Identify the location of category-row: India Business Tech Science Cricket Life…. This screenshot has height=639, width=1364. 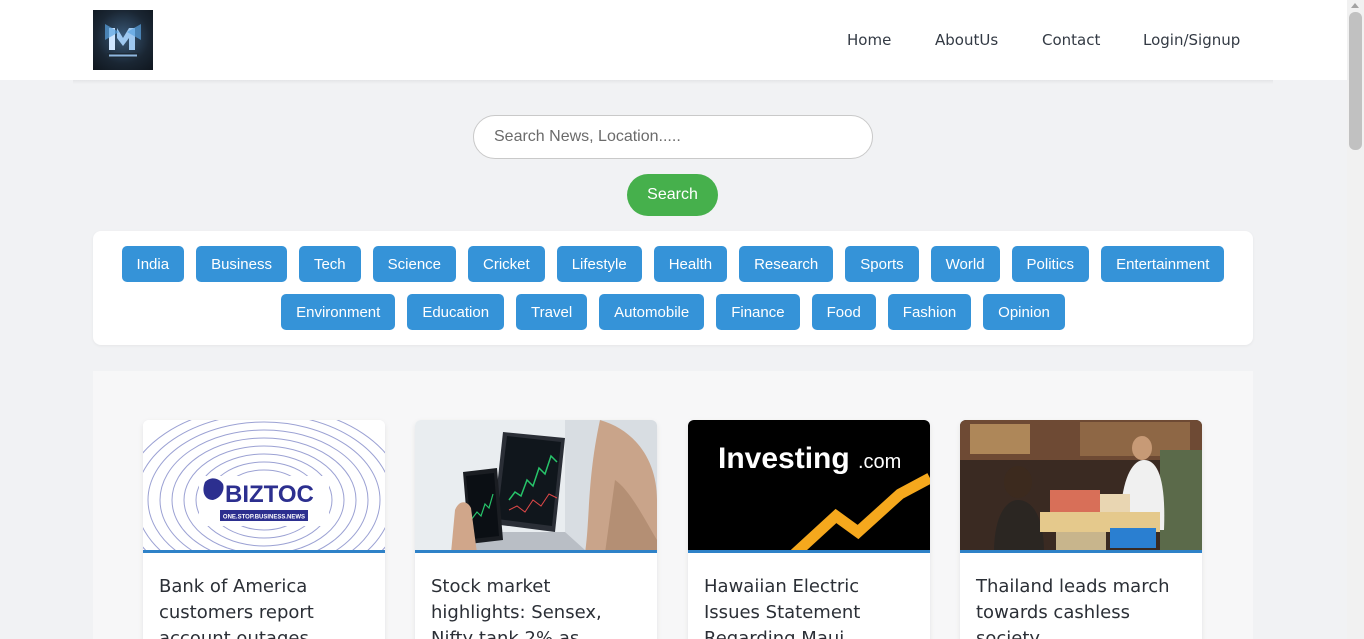
(673, 264).